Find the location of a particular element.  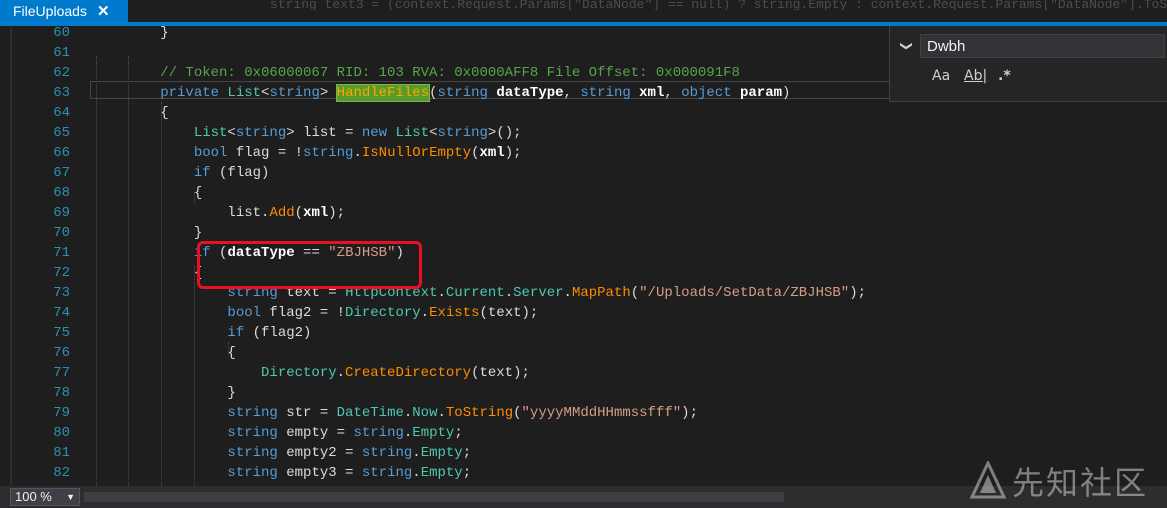

code-token: IsNullOrEmpty is located at coordinates (416, 153).